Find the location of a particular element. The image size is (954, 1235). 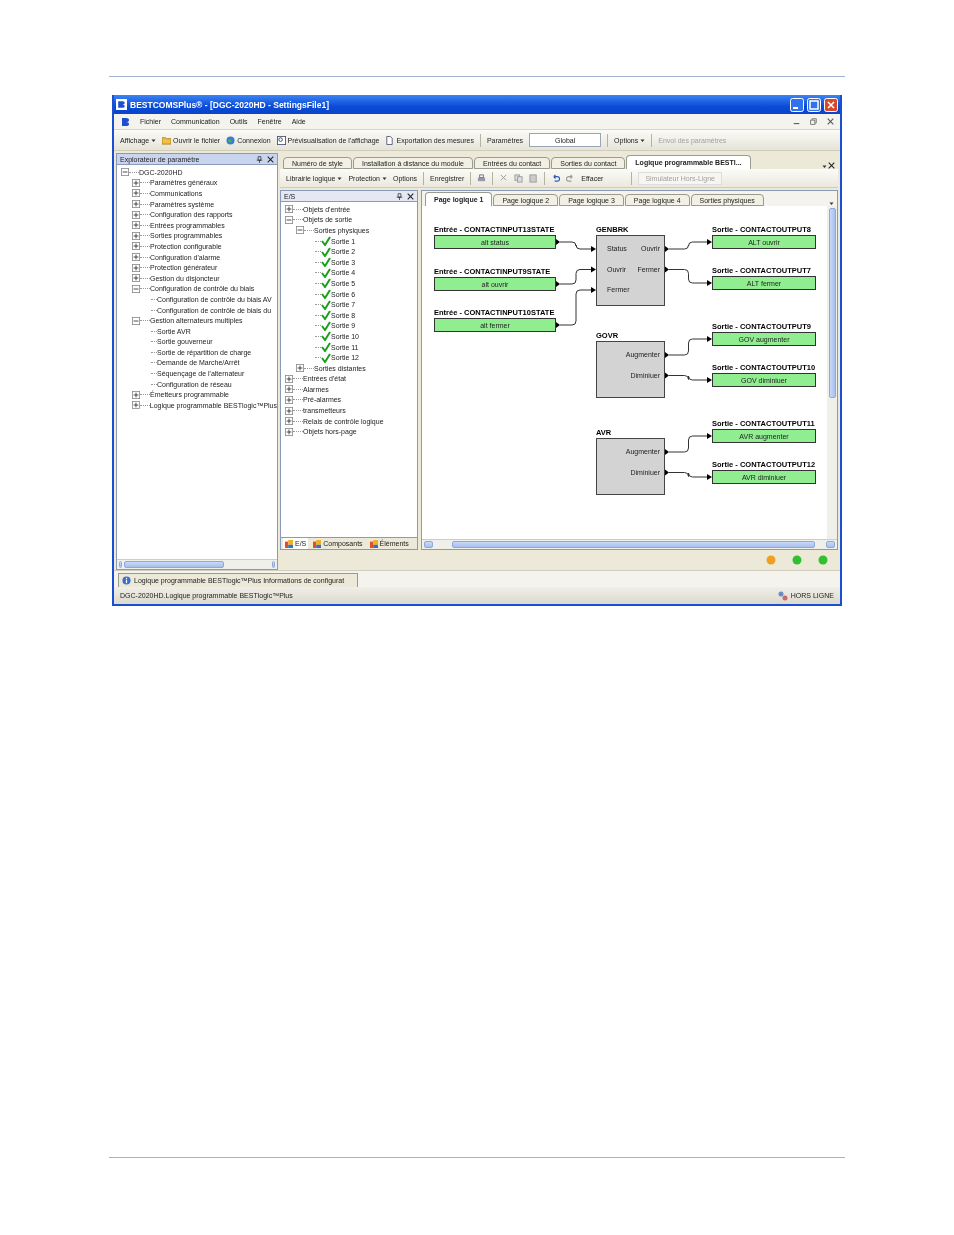

document-icon is located at coordinates (390, 140).